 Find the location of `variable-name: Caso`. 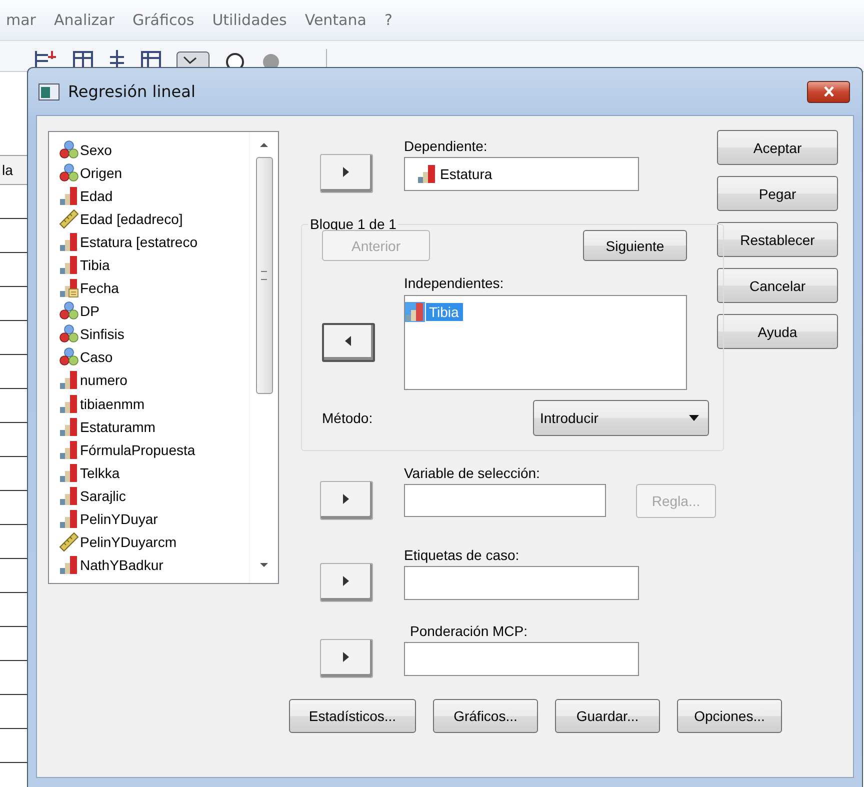

variable-name: Caso is located at coordinates (96, 357).